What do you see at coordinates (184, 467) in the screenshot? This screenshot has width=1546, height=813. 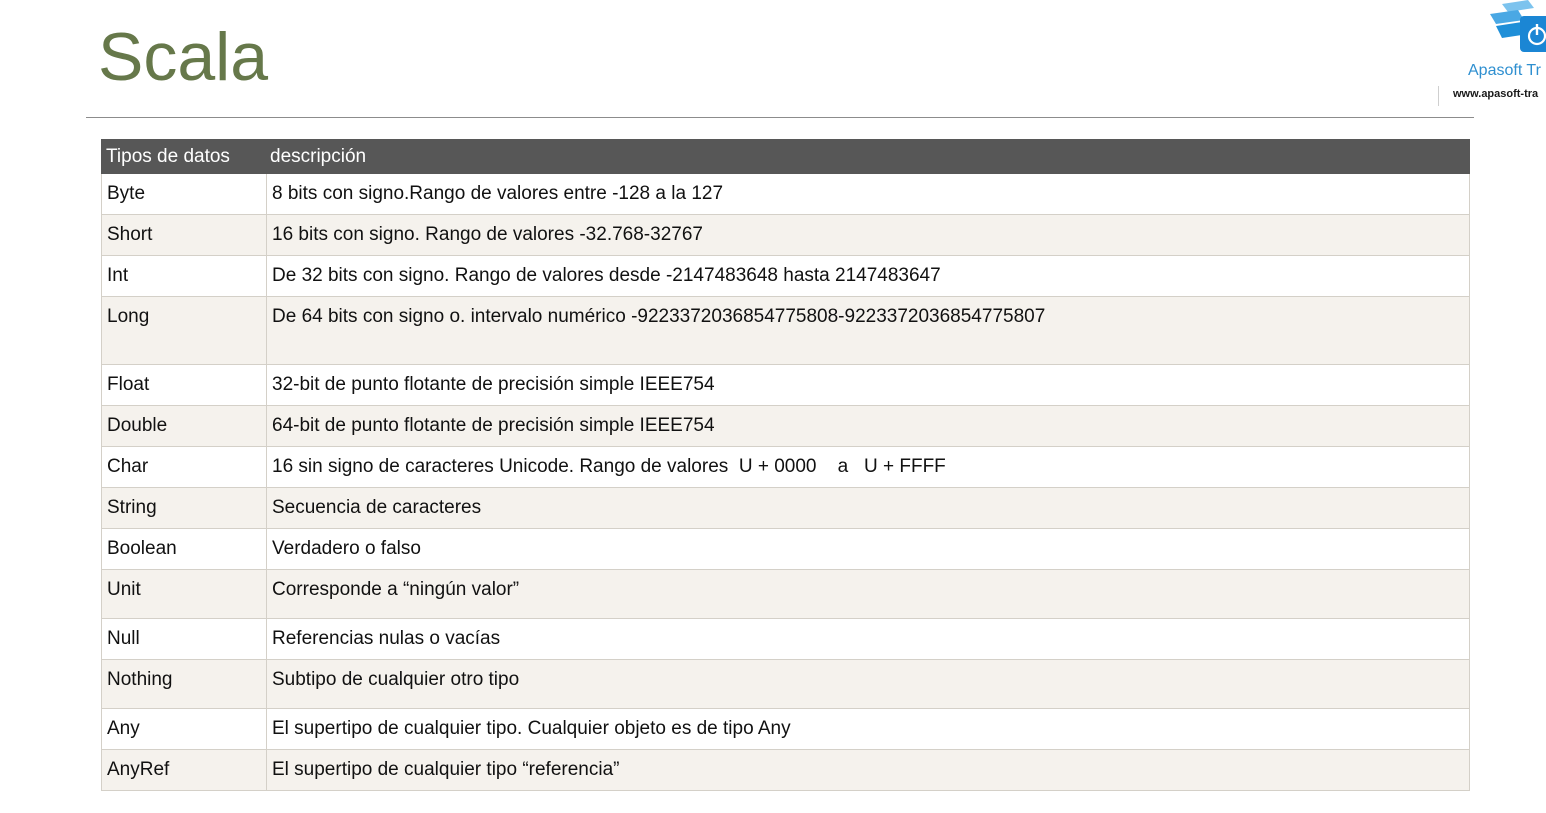 I see `type-cell: Char` at bounding box center [184, 467].